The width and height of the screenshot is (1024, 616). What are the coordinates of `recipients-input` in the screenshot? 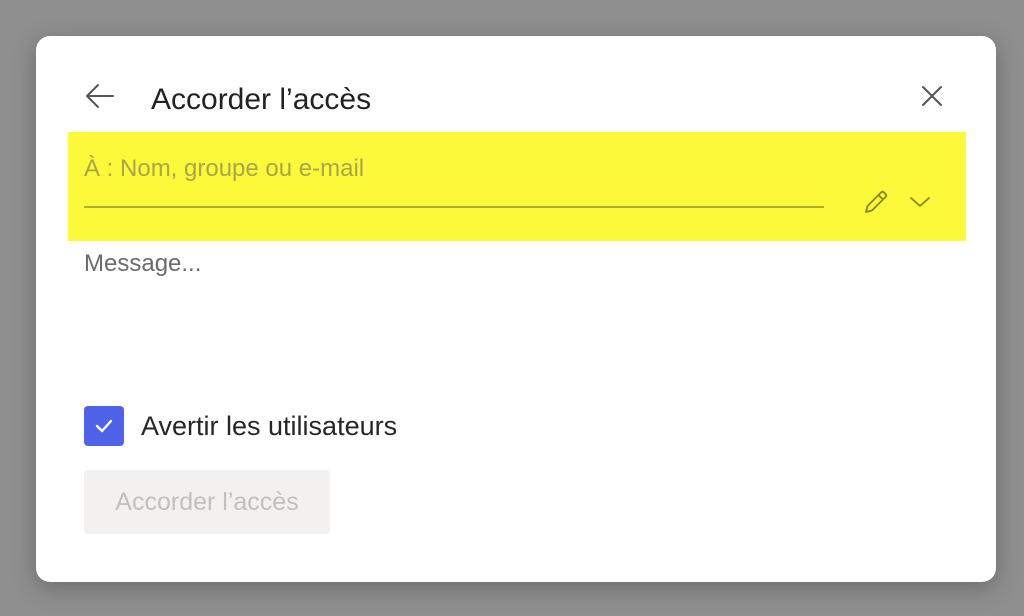 It's located at (454, 180).